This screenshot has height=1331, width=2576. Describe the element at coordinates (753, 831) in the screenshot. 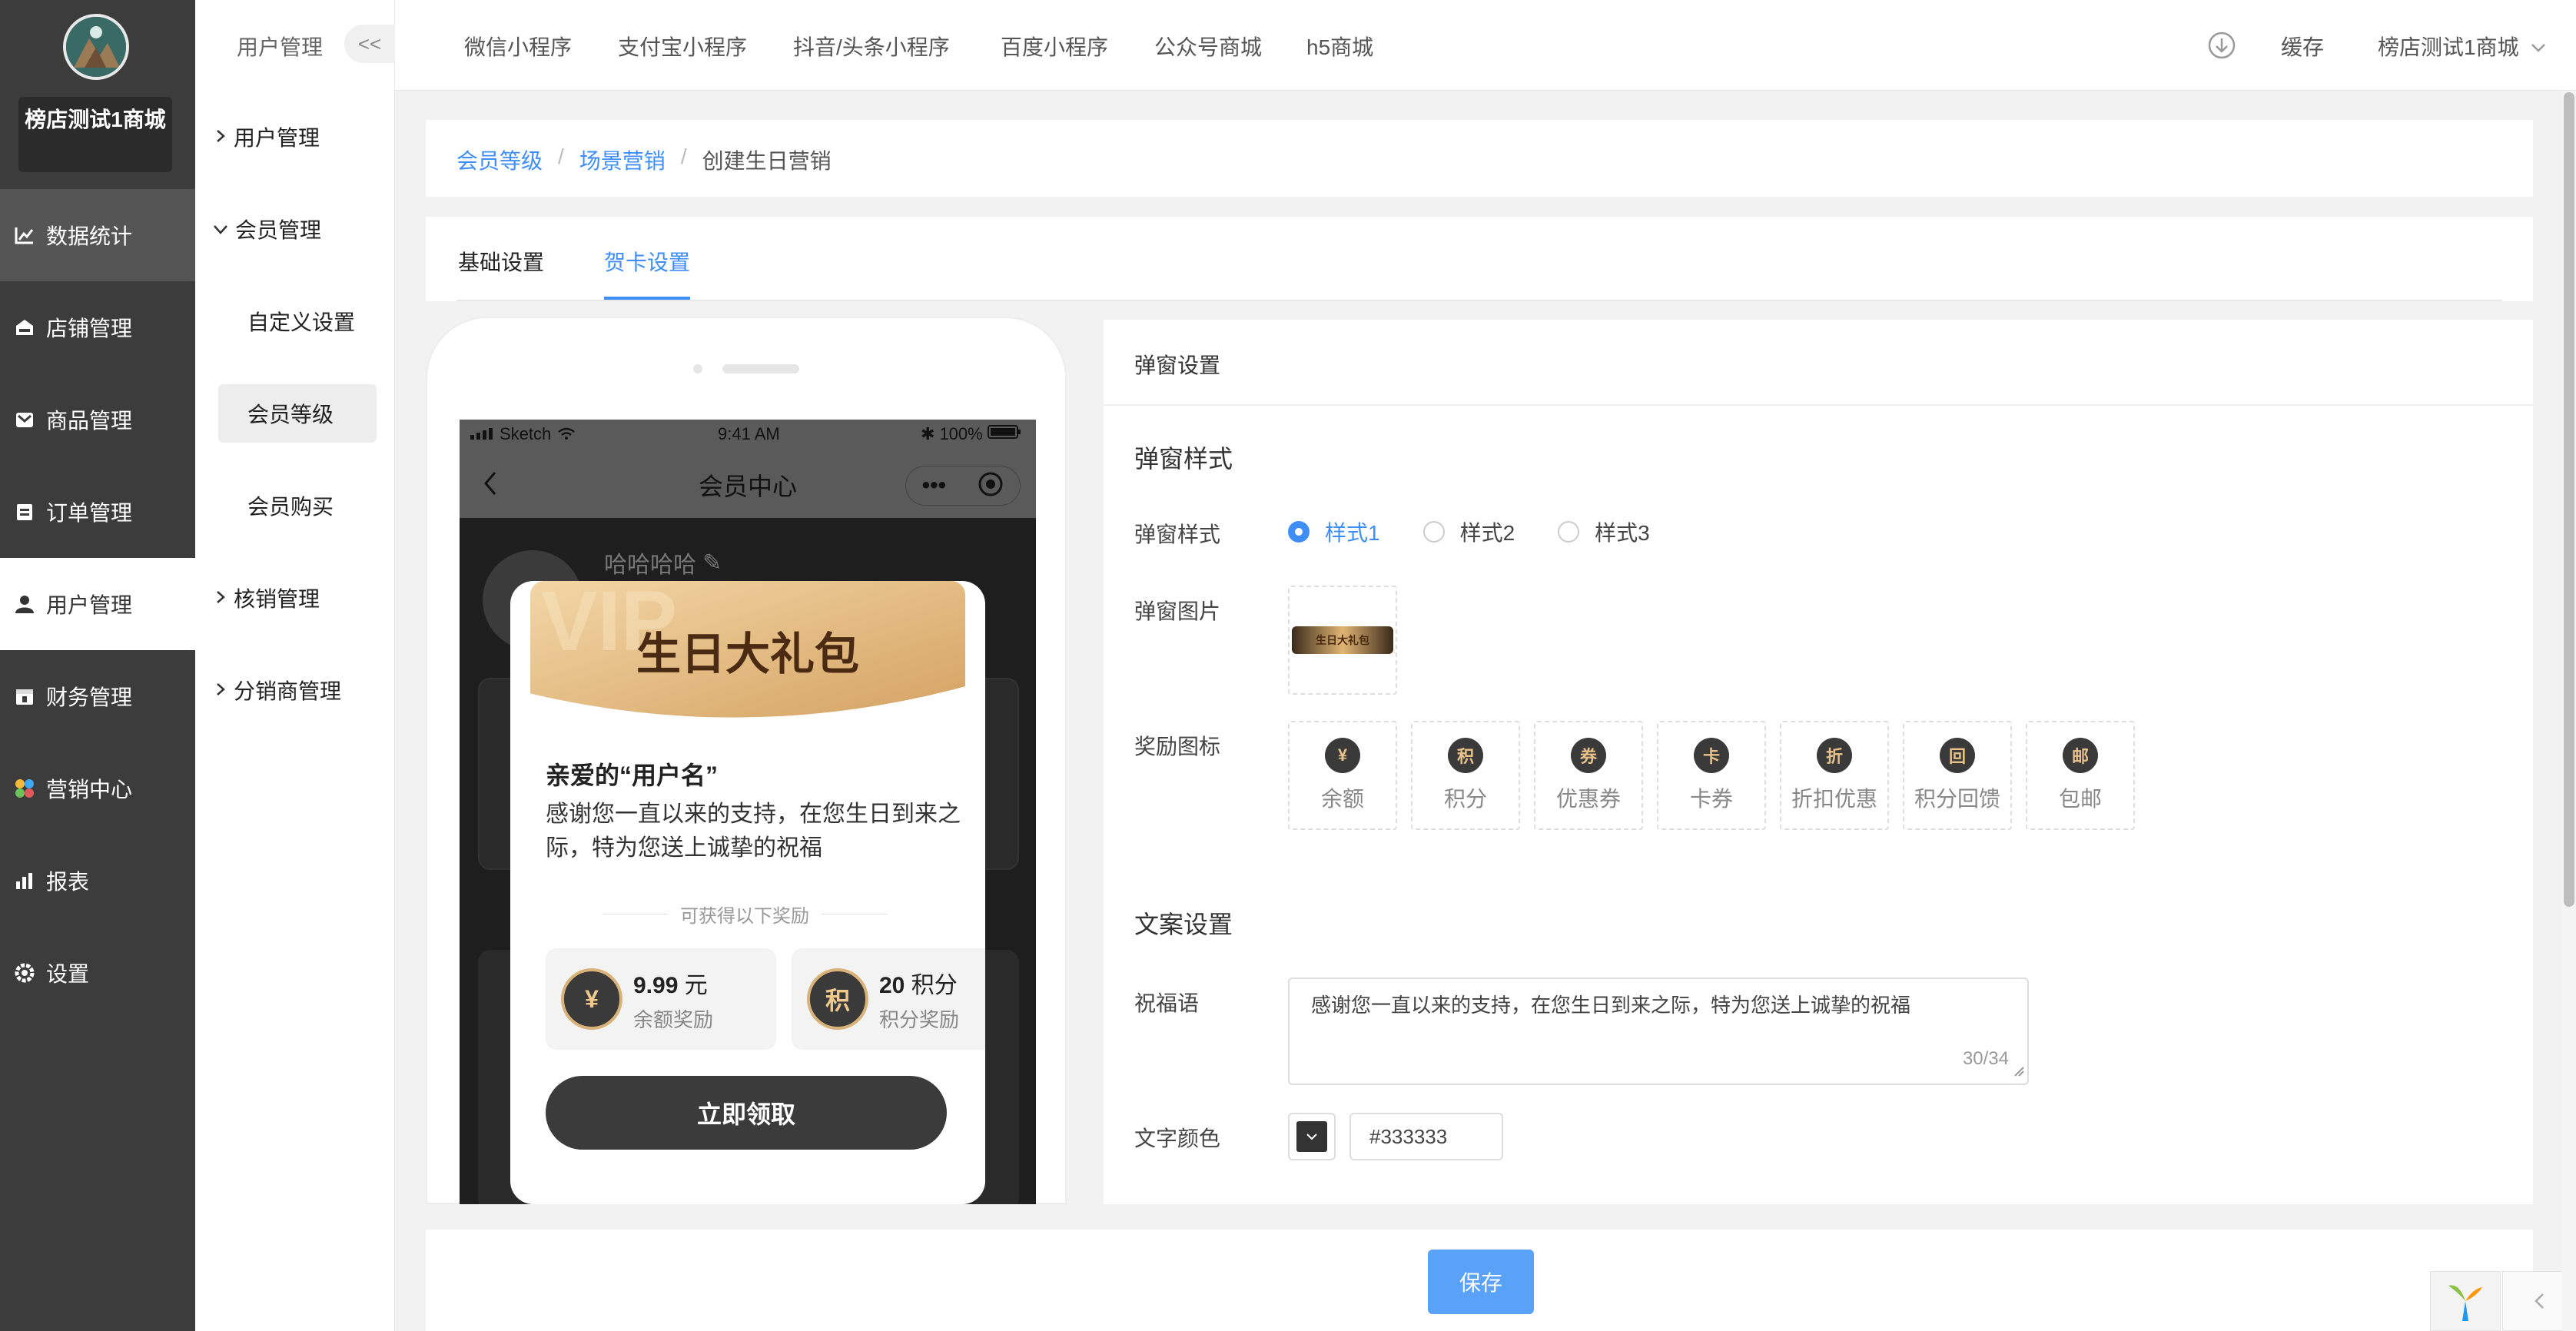

I see `popup-message: 感谢您一直以来的支持，在您生日到来之际，特为您送上诚挚的祝福` at that location.